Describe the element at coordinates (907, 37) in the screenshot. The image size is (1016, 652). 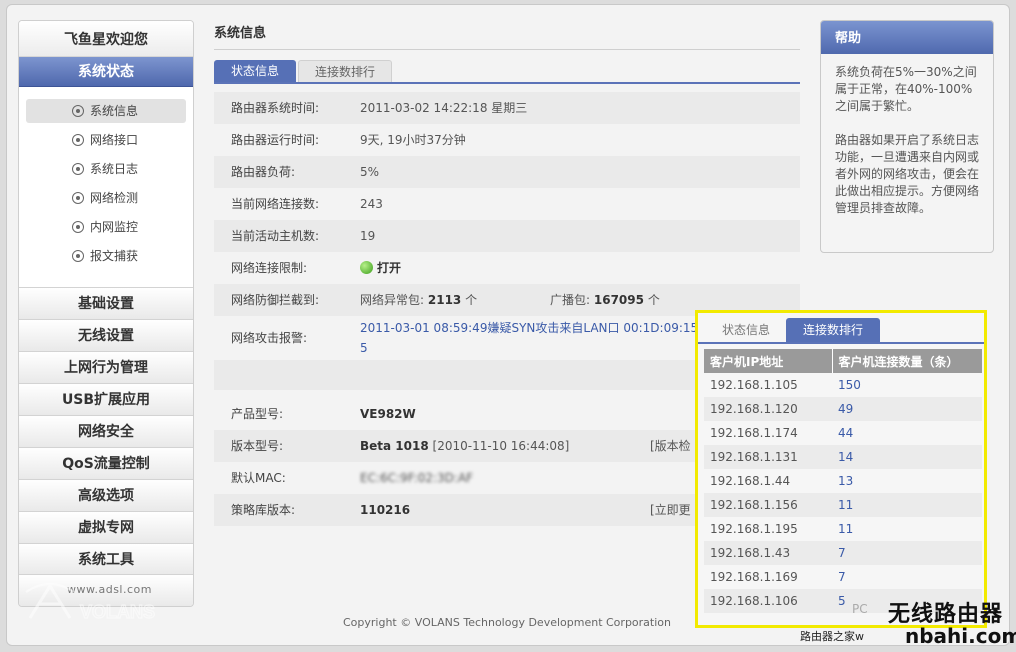
I see `help-title: 帮助` at that location.